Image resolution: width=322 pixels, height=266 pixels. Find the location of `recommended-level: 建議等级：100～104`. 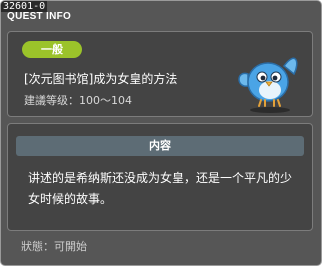

recommended-level: 建議等级：100～104 is located at coordinates (78, 100).